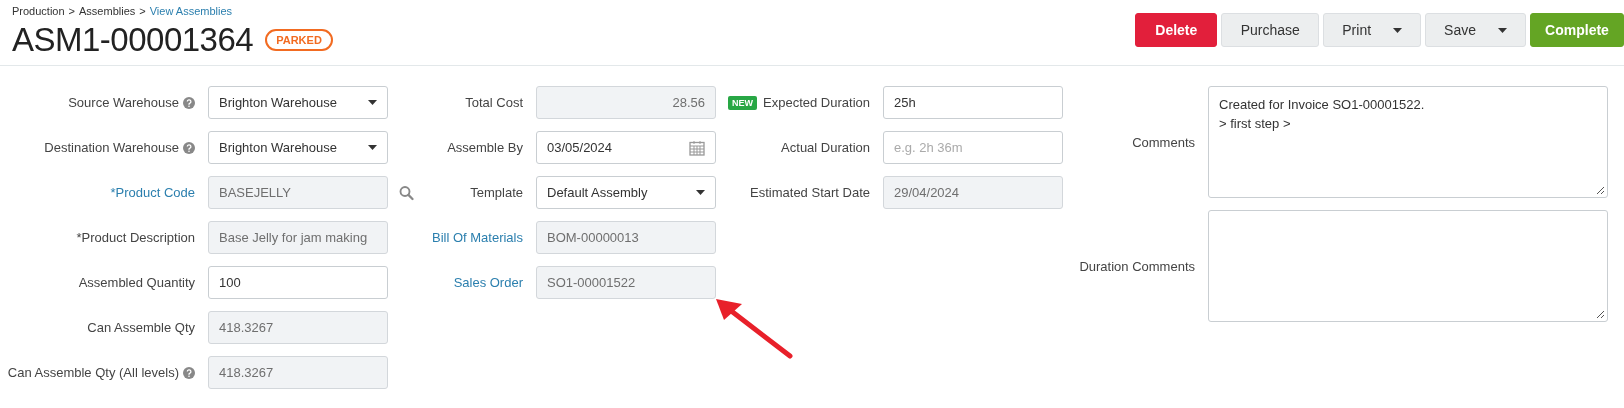 The width and height of the screenshot is (1624, 408). What do you see at coordinates (135, 237) in the screenshot?
I see `field-label: *Product Description` at bounding box center [135, 237].